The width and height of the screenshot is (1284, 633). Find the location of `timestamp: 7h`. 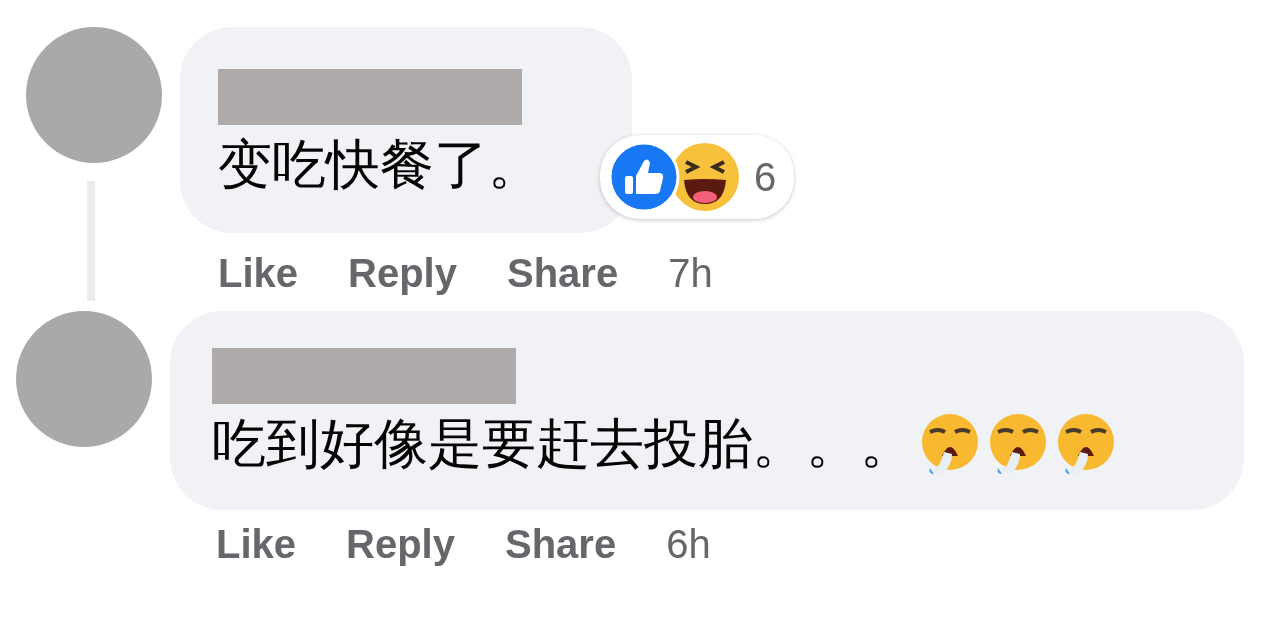

timestamp: 7h is located at coordinates (690, 273).